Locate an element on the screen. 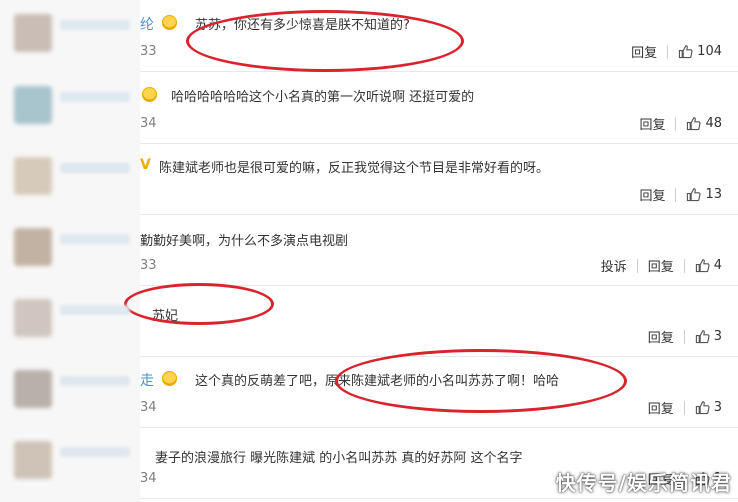 This screenshot has height=502, width=738. comment-row: 走 这个真的反萌差了吧，原来陈建斌老师的小名叫苏苏了啊！哈哈 34 回复 3 is located at coordinates (439, 392).